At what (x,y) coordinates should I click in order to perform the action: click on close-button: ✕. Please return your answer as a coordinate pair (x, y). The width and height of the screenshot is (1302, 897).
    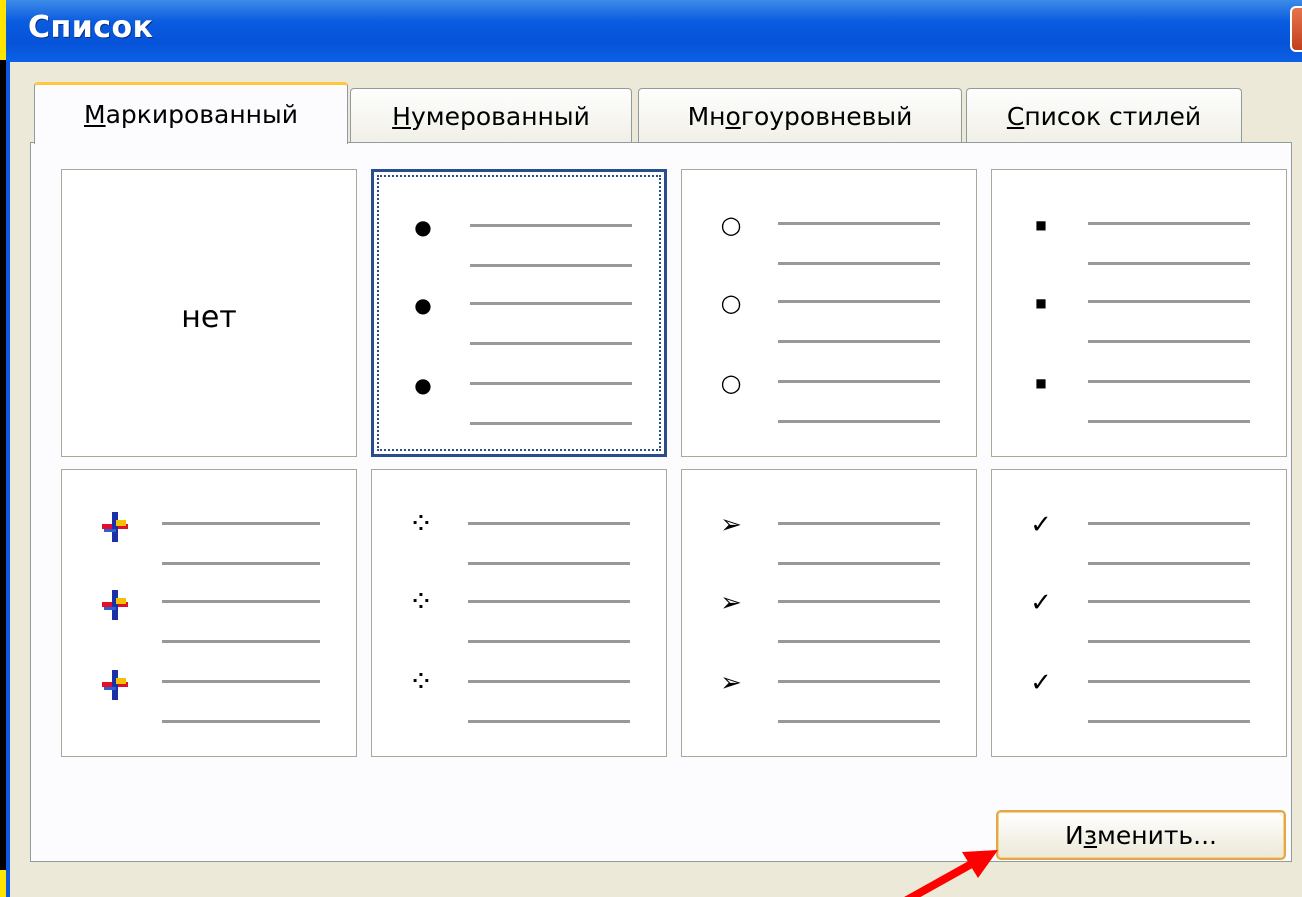
    Looking at the image, I should click on (1296, 29).